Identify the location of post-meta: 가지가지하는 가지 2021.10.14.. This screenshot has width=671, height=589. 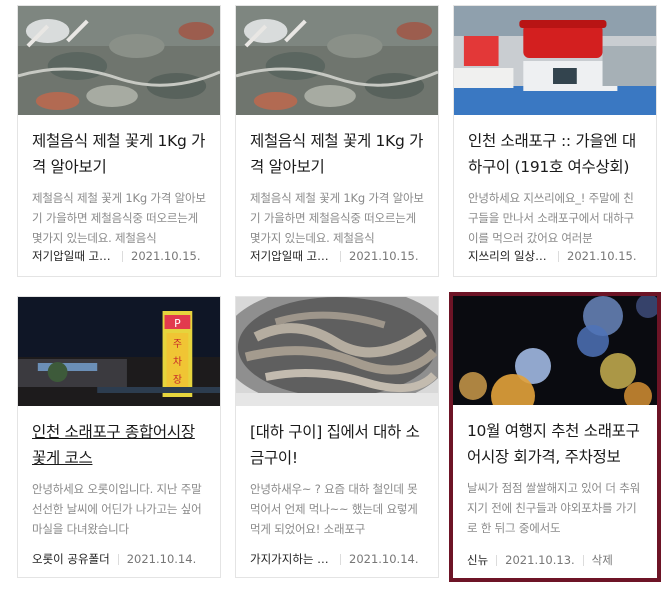
(341, 559).